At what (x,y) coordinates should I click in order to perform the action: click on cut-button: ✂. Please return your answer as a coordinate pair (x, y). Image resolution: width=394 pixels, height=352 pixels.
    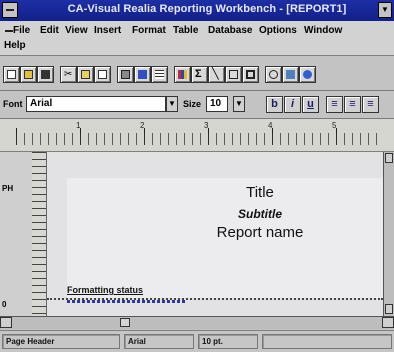
    Looking at the image, I should click on (68, 74).